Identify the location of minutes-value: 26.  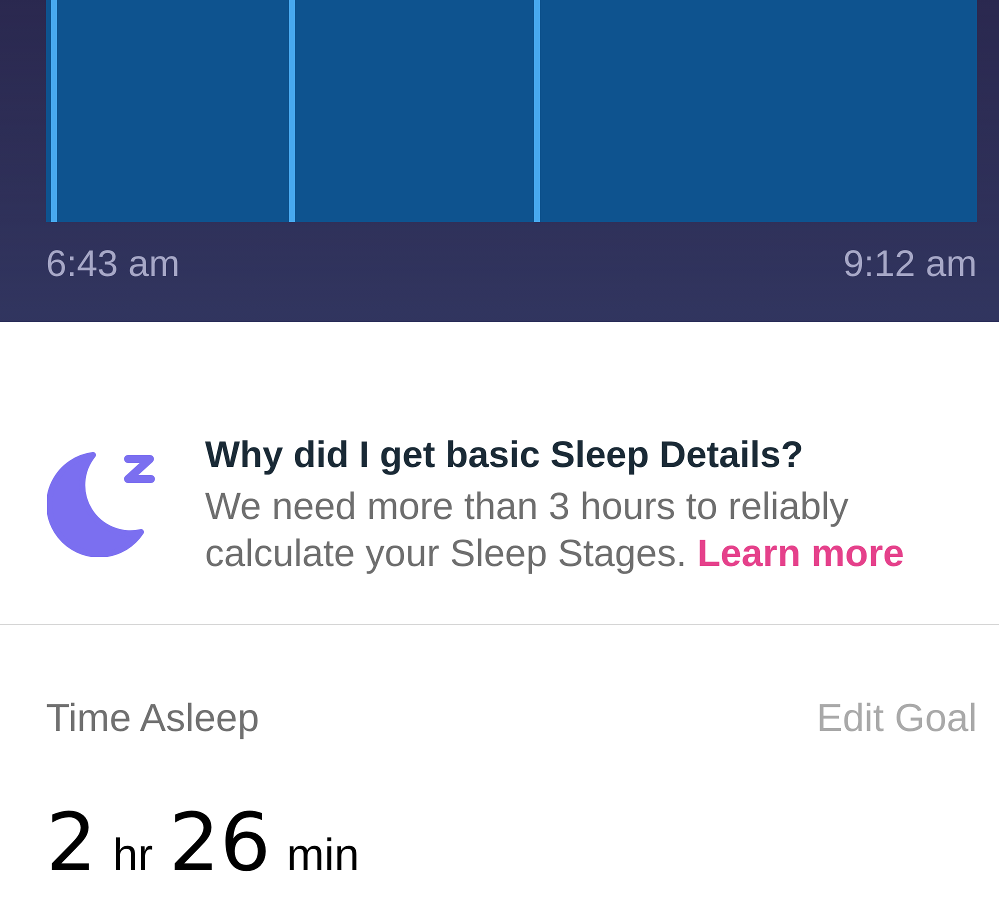
(219, 843).